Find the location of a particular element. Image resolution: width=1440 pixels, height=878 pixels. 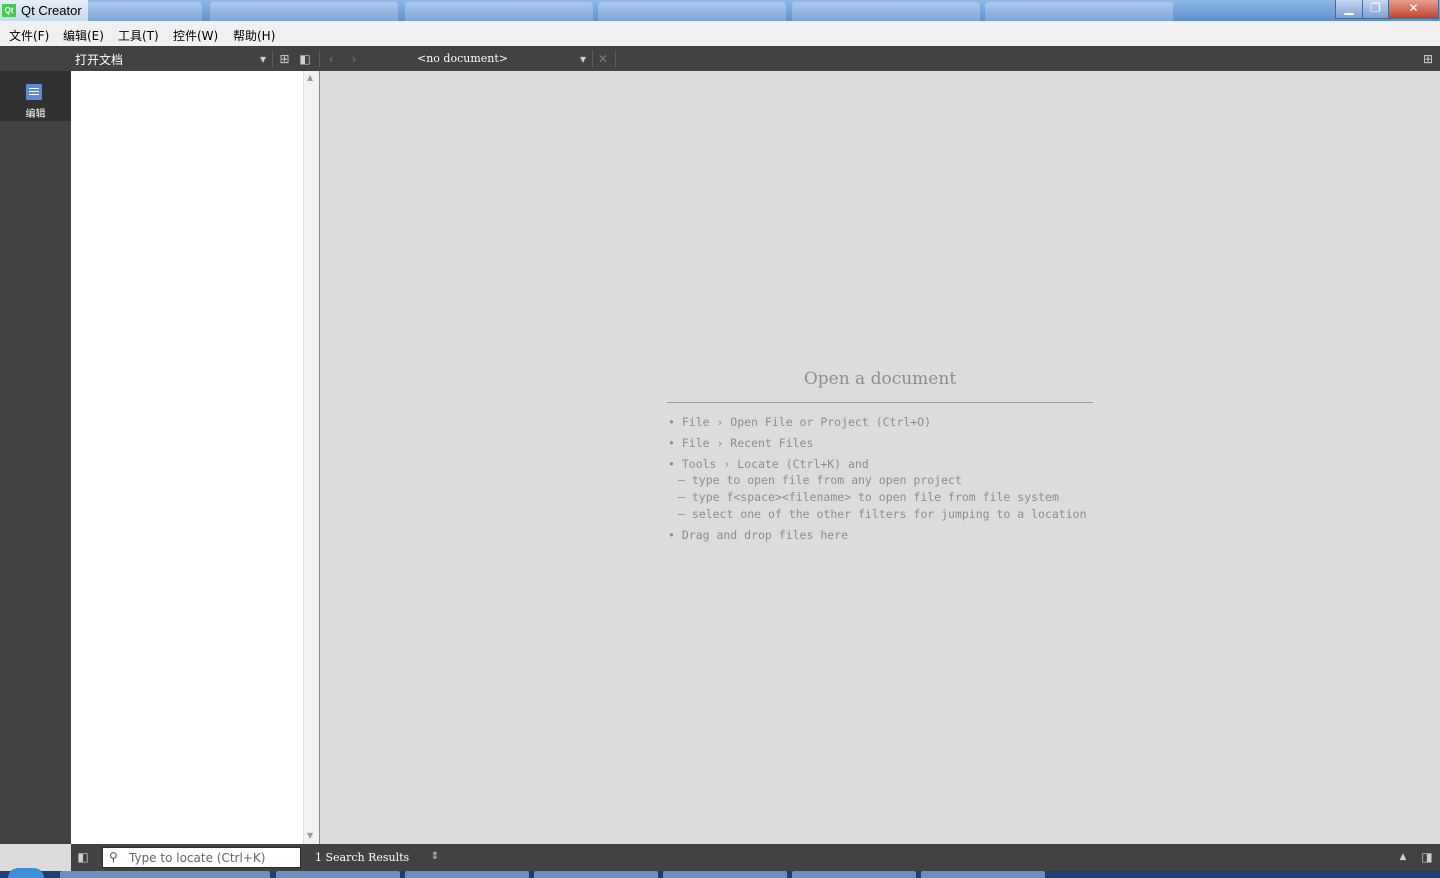

mode-edit-label: 编辑 is located at coordinates (35, 114).